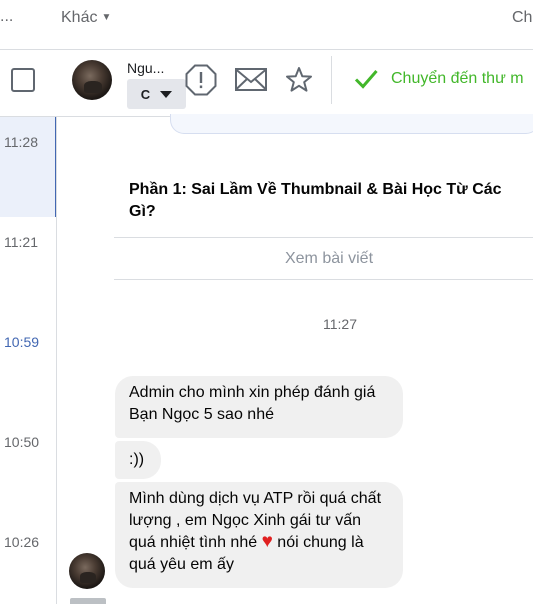 The width and height of the screenshot is (533, 604). I want to click on thread-time: 10:50, so click(21, 442).